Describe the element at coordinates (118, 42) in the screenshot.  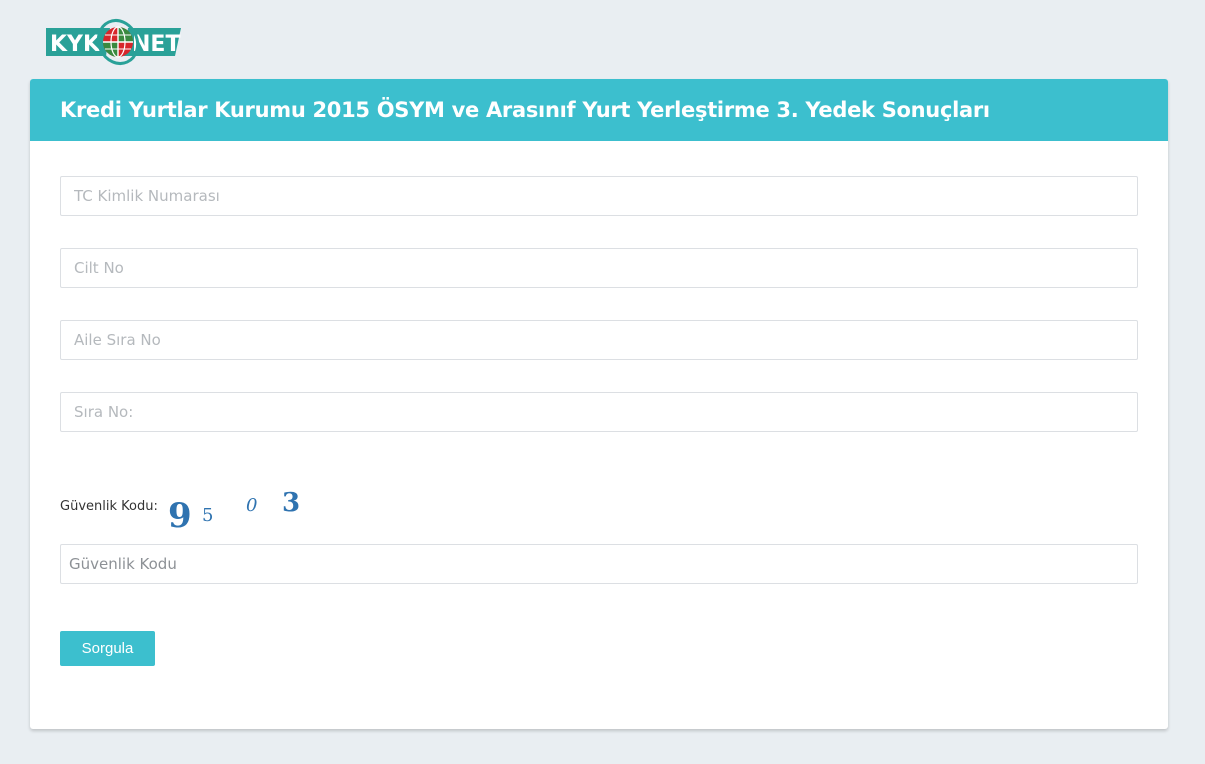
I see `globe-icon` at that location.